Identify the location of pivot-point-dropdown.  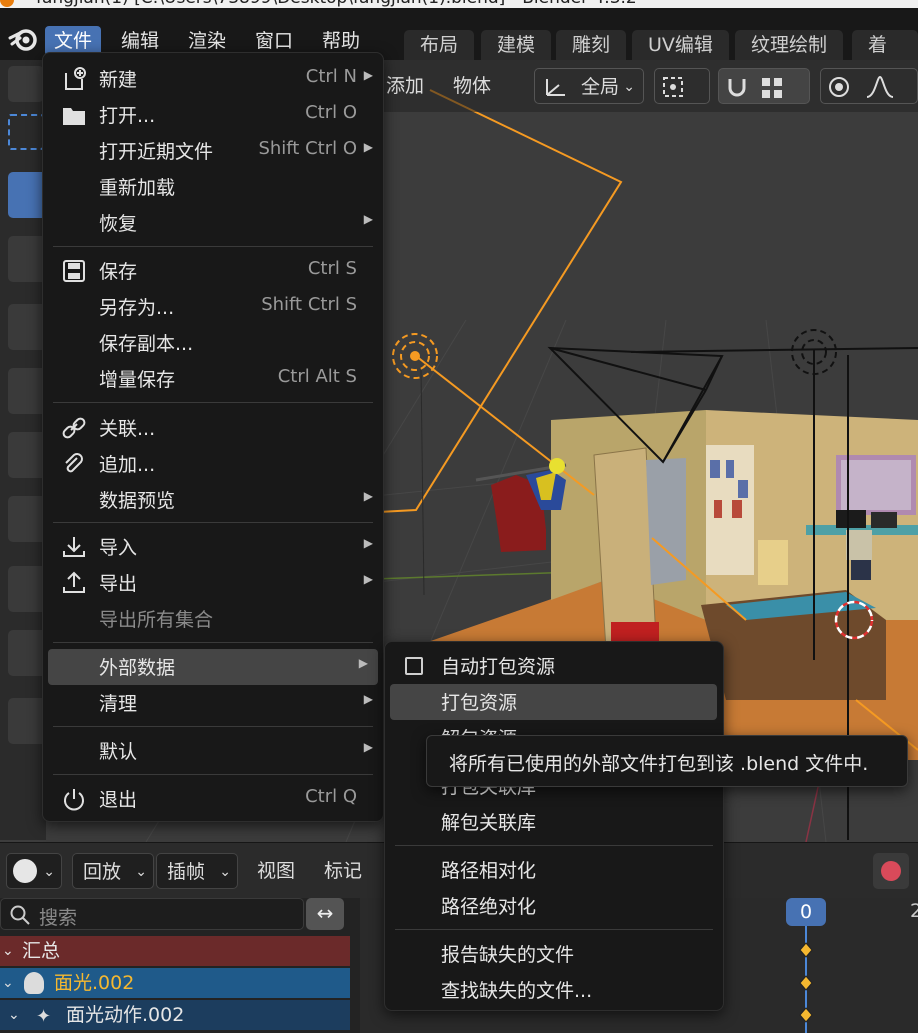
(682, 86).